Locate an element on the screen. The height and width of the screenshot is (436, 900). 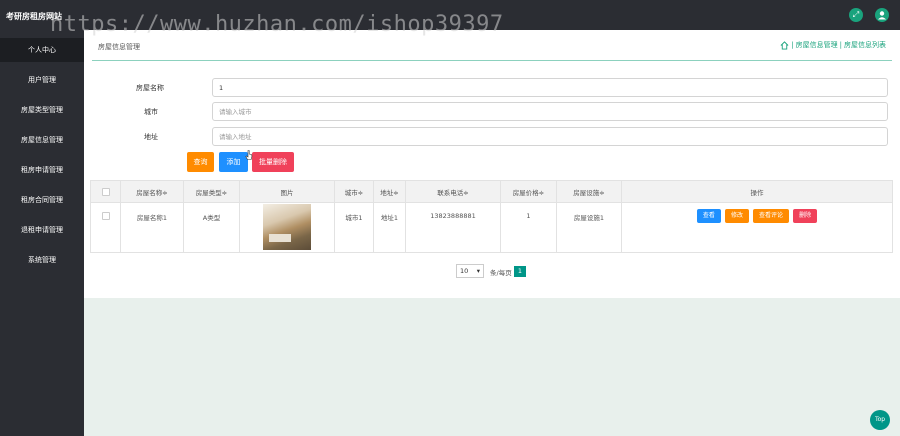
edit-button: 修改 is located at coordinates (736, 216).